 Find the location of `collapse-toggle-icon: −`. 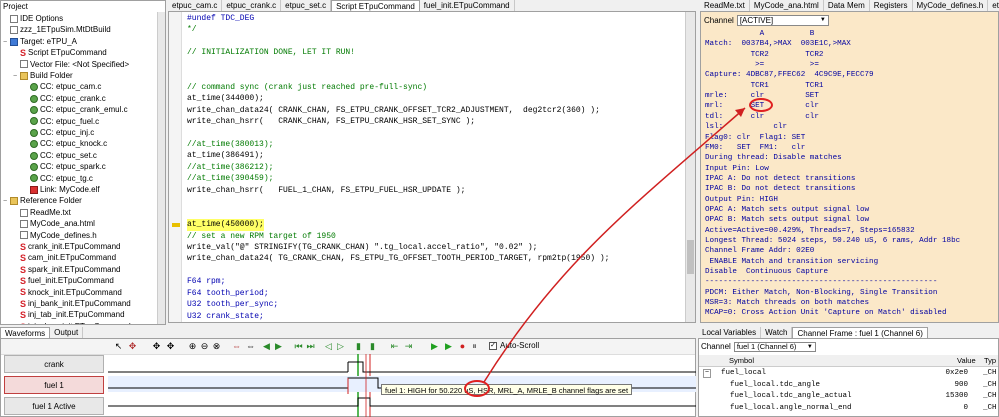

collapse-toggle-icon: − is located at coordinates (707, 373).